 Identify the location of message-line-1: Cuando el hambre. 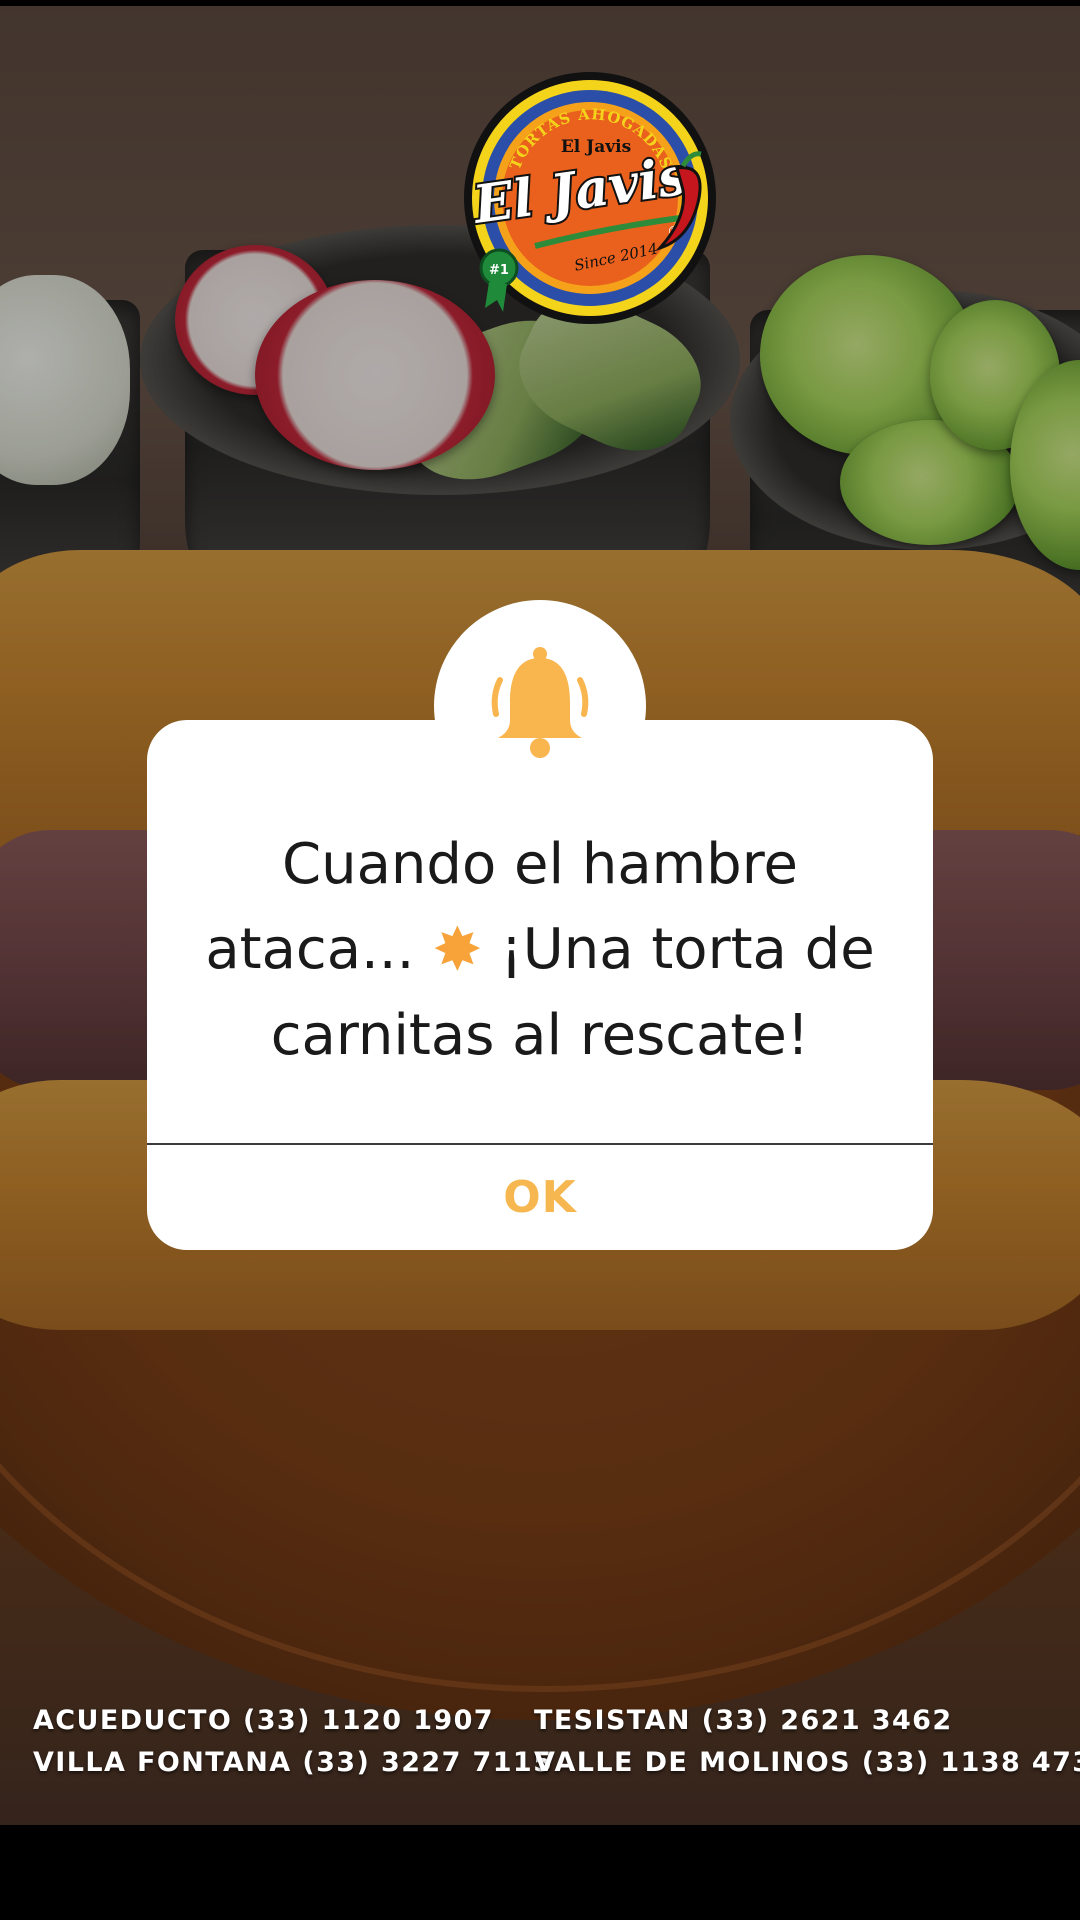
(540, 864).